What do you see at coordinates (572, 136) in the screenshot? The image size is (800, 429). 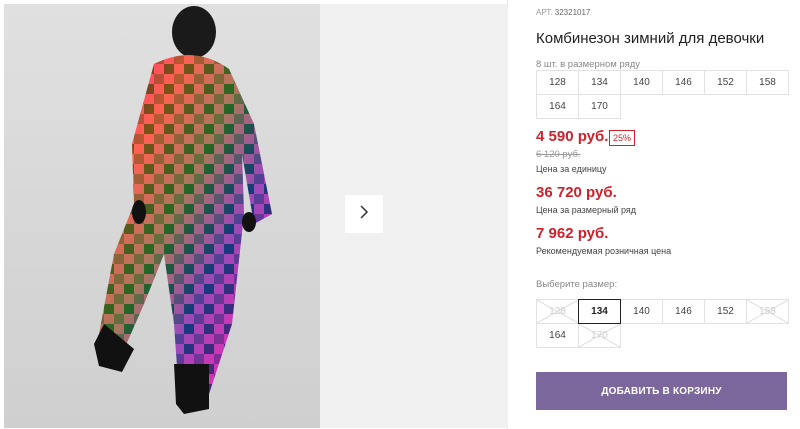 I see `unit-price: 4 590 руб.` at bounding box center [572, 136].